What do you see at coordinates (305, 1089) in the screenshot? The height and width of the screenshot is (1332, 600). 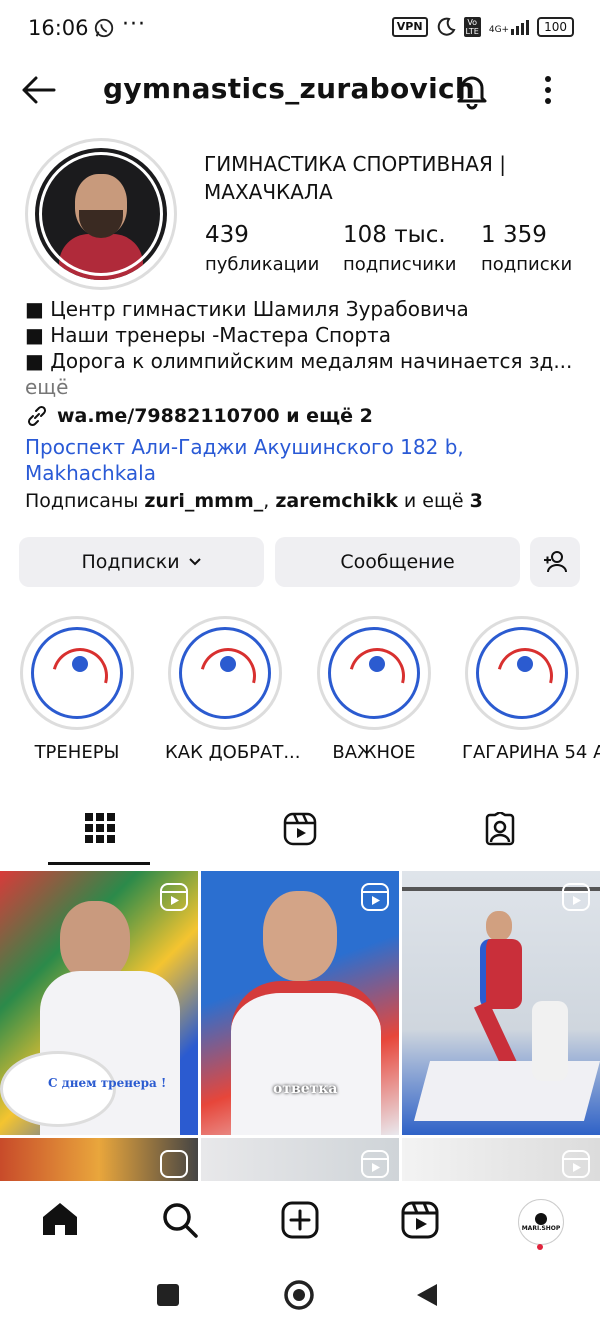 I see `post-caption: ответка` at bounding box center [305, 1089].